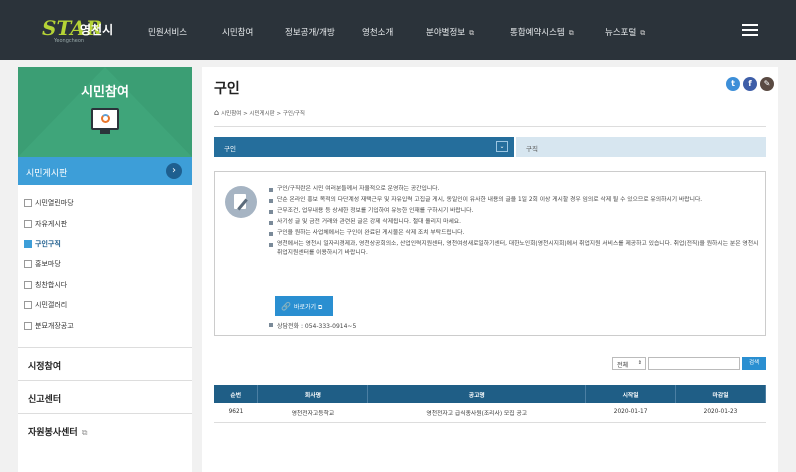 This screenshot has height=472, width=796. What do you see at coordinates (720, 413) in the screenshot?
I see `cell-end-date: 2020-01-23` at bounding box center [720, 413].